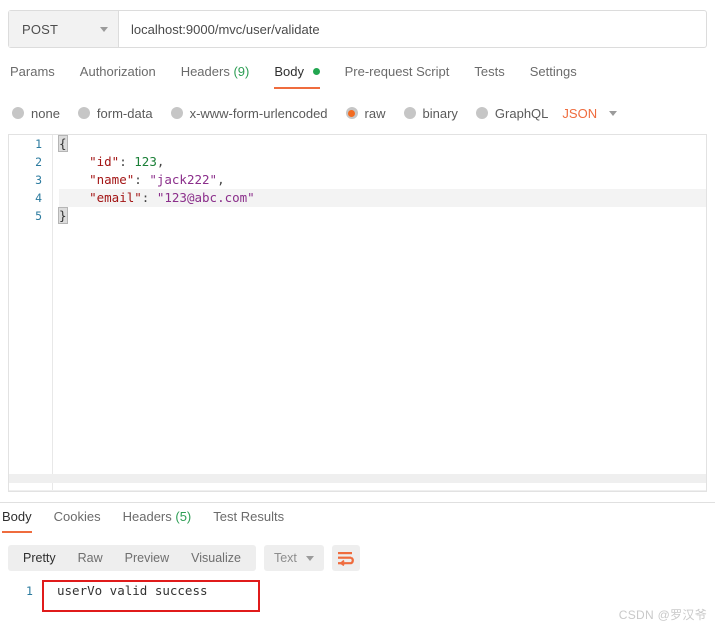 The height and width of the screenshot is (629, 715). Describe the element at coordinates (580, 113) in the screenshot. I see `body-format-label: JSON` at that location.